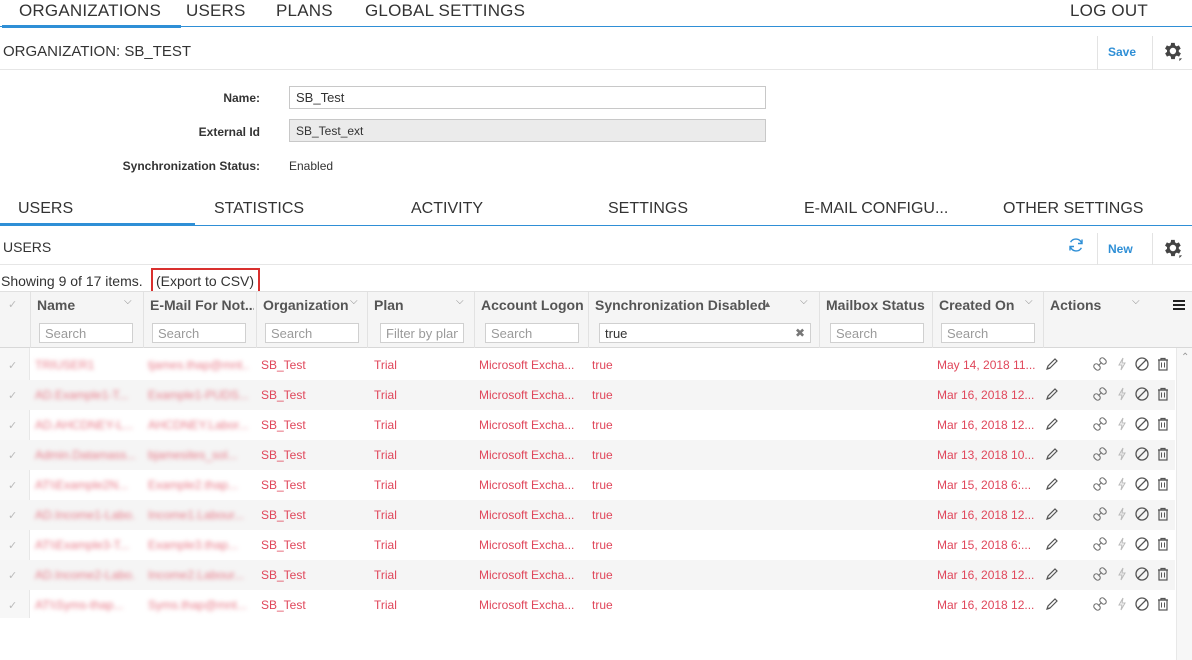 The height and width of the screenshot is (660, 1192). I want to click on gear-icon, so click(1172, 51).